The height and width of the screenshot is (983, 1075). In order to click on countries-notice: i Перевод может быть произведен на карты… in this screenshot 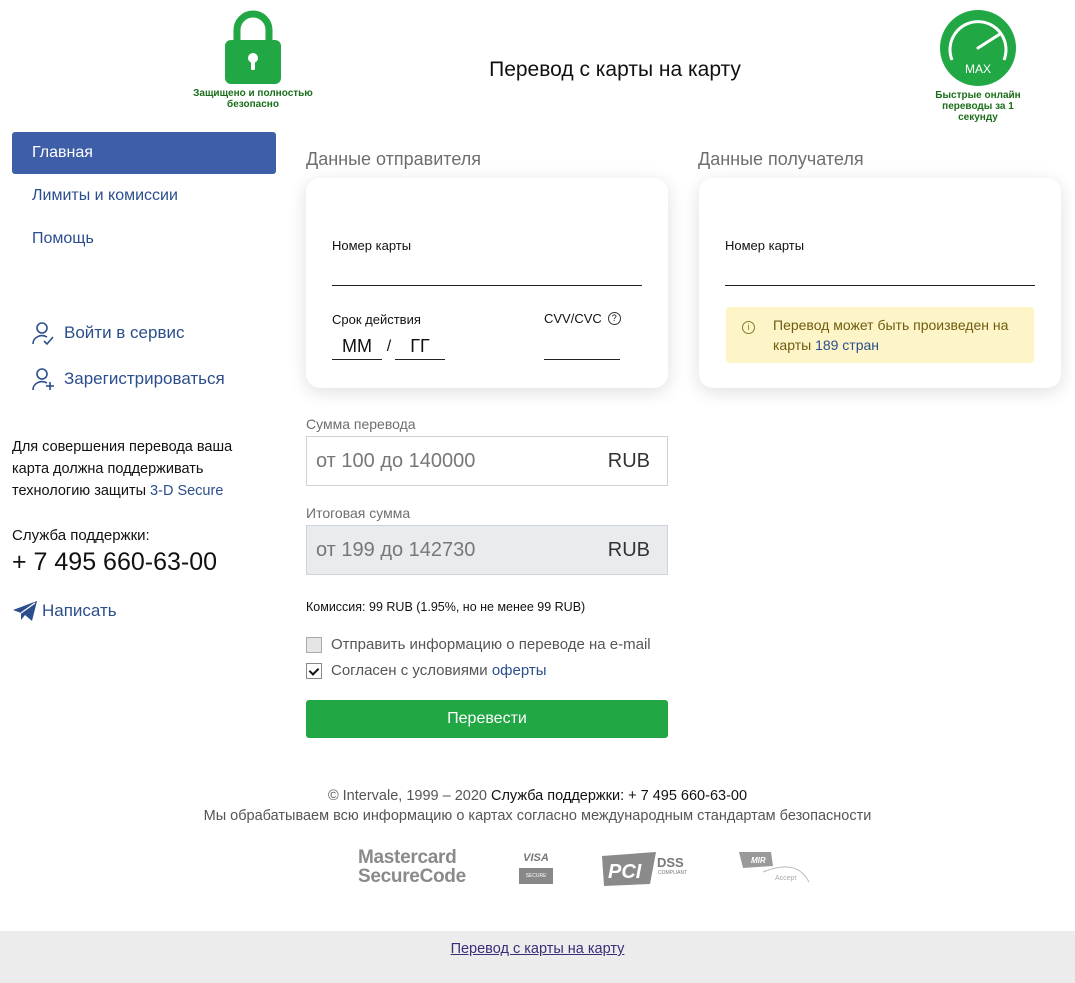, I will do `click(880, 335)`.